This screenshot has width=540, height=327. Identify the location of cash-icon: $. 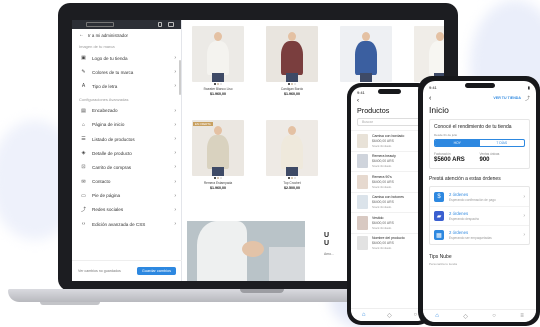
(439, 196).